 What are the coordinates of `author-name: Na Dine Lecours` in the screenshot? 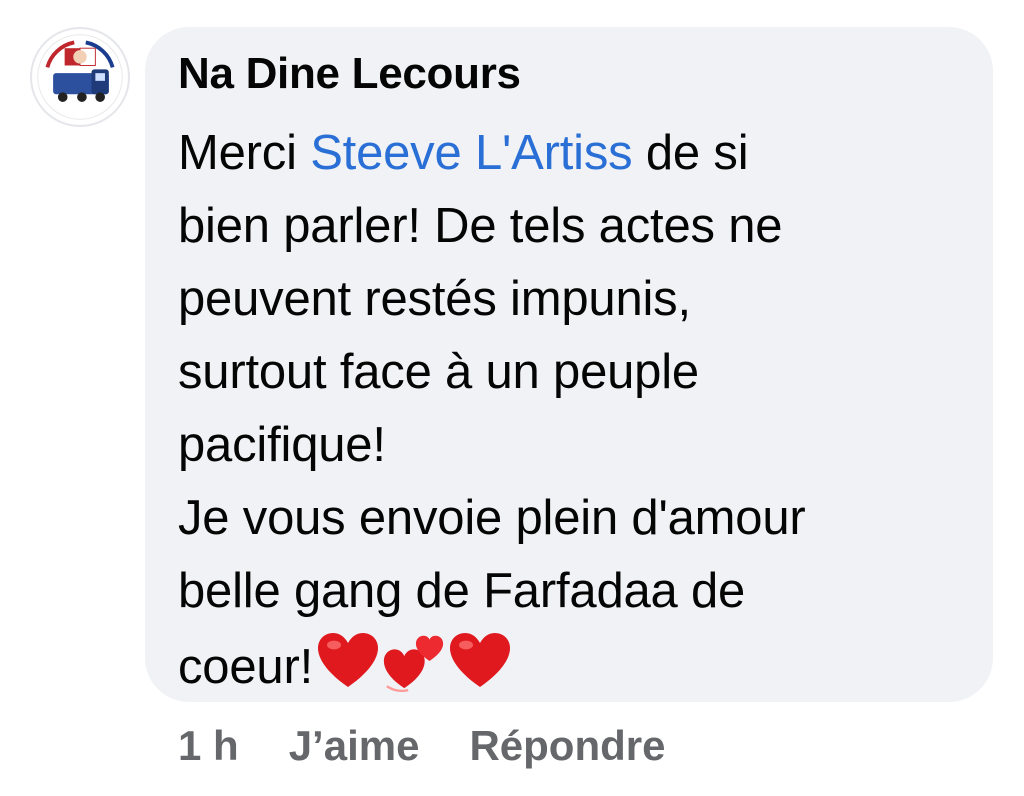 It's located at (349, 74).